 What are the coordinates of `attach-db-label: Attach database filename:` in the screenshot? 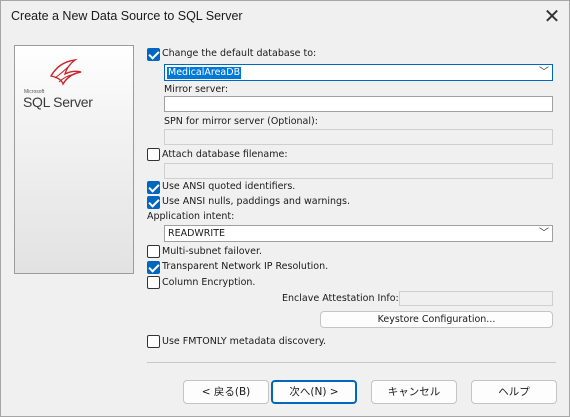 It's located at (225, 154).